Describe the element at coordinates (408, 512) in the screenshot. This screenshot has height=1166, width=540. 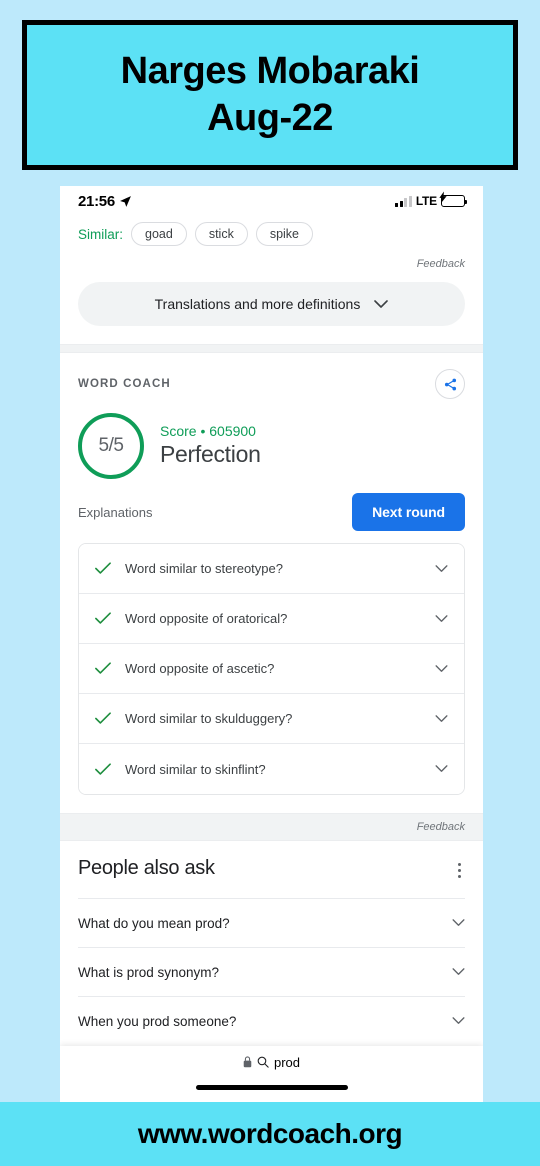
I see `next-round-button: Next round` at that location.